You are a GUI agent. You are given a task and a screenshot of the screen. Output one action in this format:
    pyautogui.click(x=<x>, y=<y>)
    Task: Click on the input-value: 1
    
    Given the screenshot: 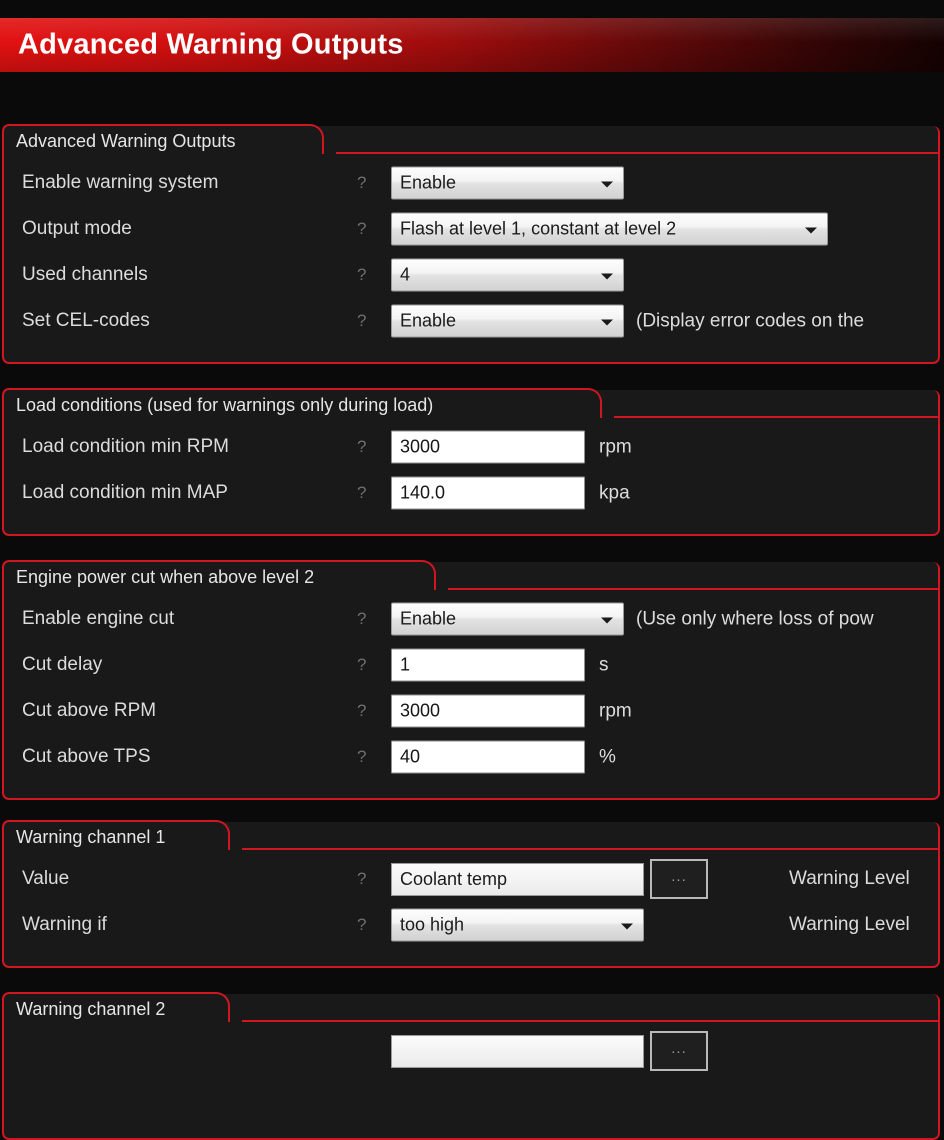 What is the action you would take?
    pyautogui.click(x=405, y=664)
    